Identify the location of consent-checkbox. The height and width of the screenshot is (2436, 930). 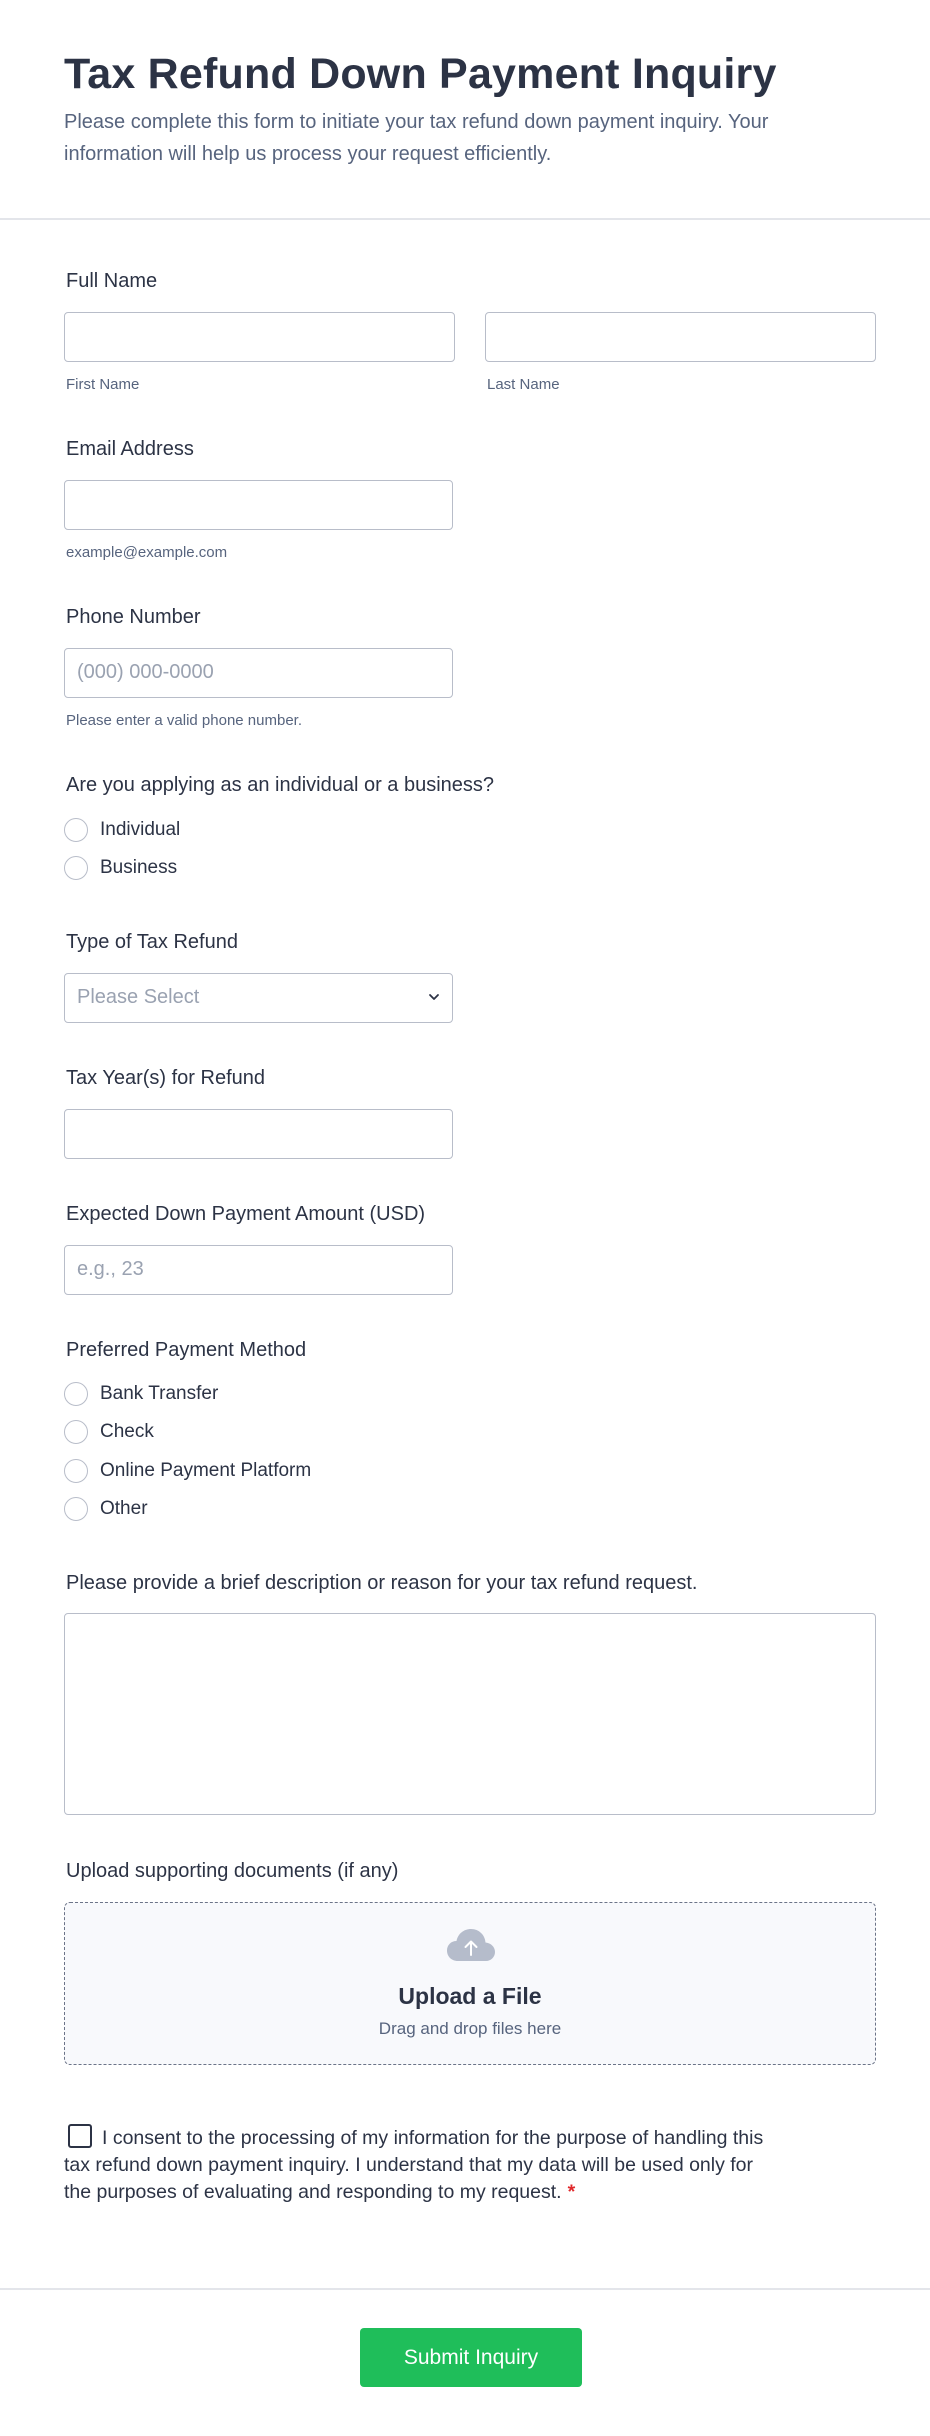
(80, 2136).